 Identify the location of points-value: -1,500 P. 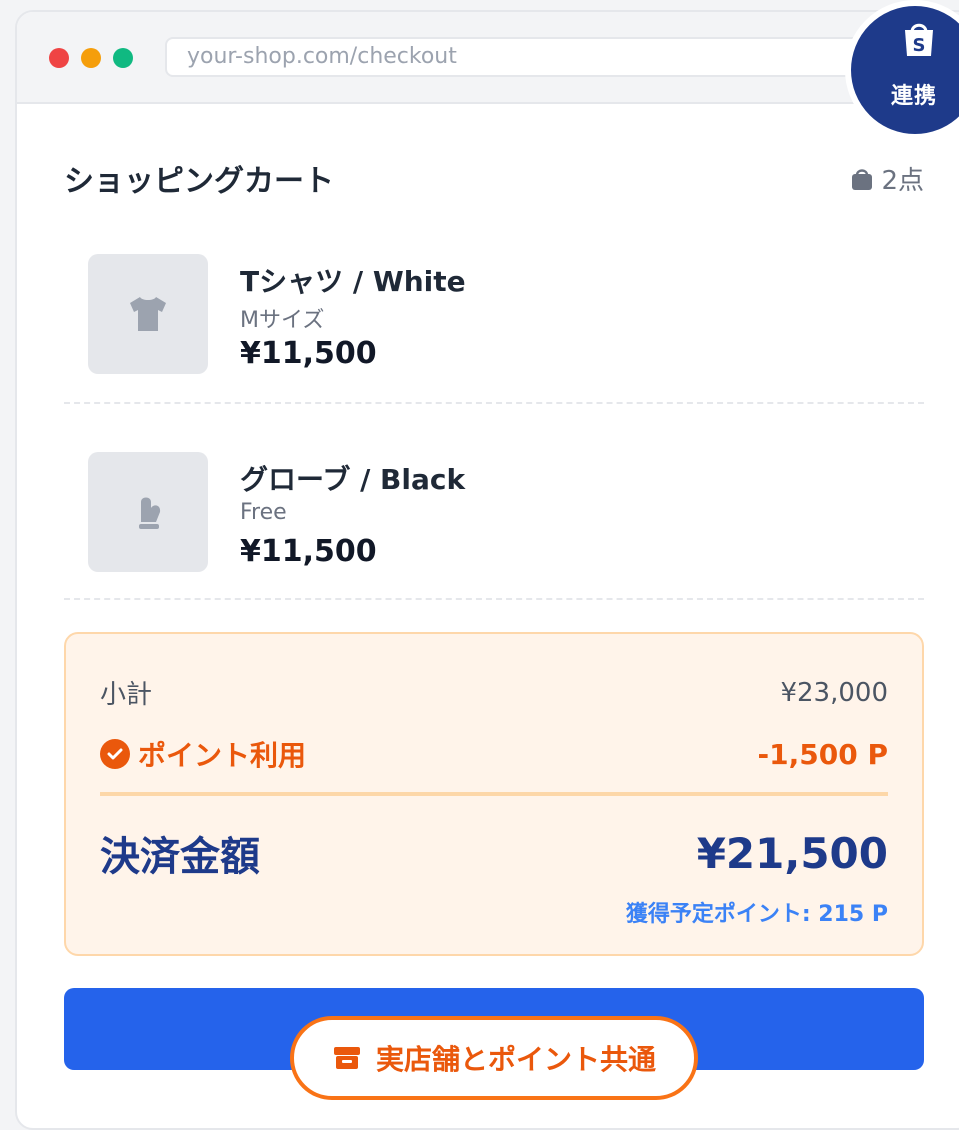
(822, 754).